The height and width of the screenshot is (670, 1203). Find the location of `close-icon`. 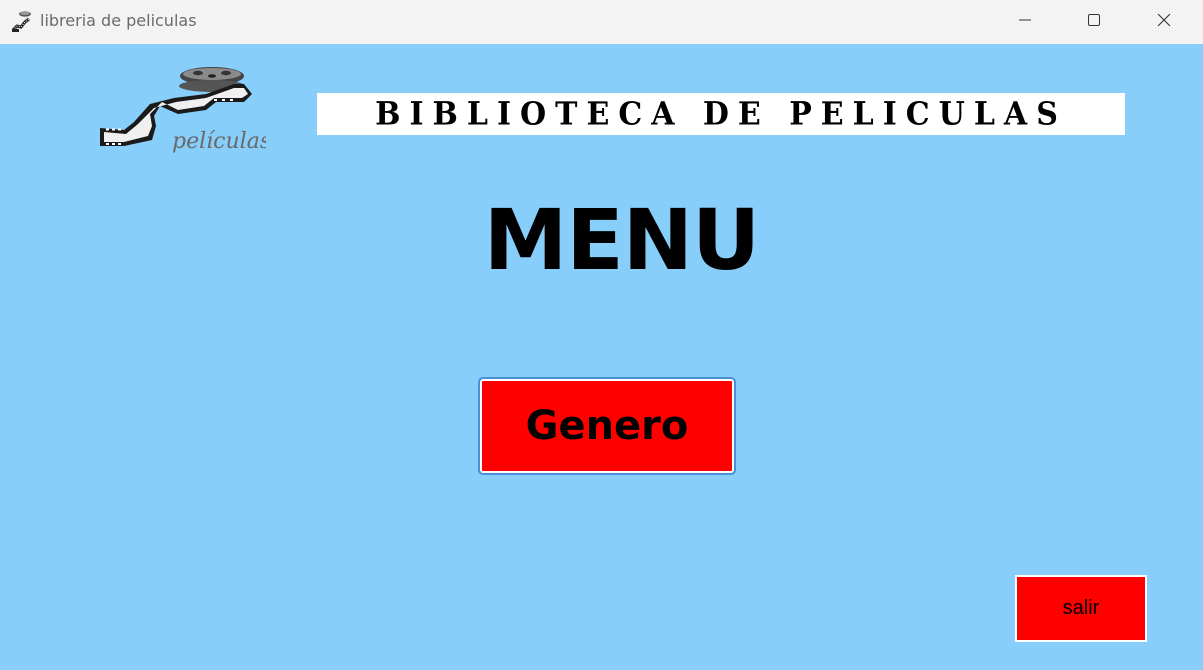

close-icon is located at coordinates (1164, 22).